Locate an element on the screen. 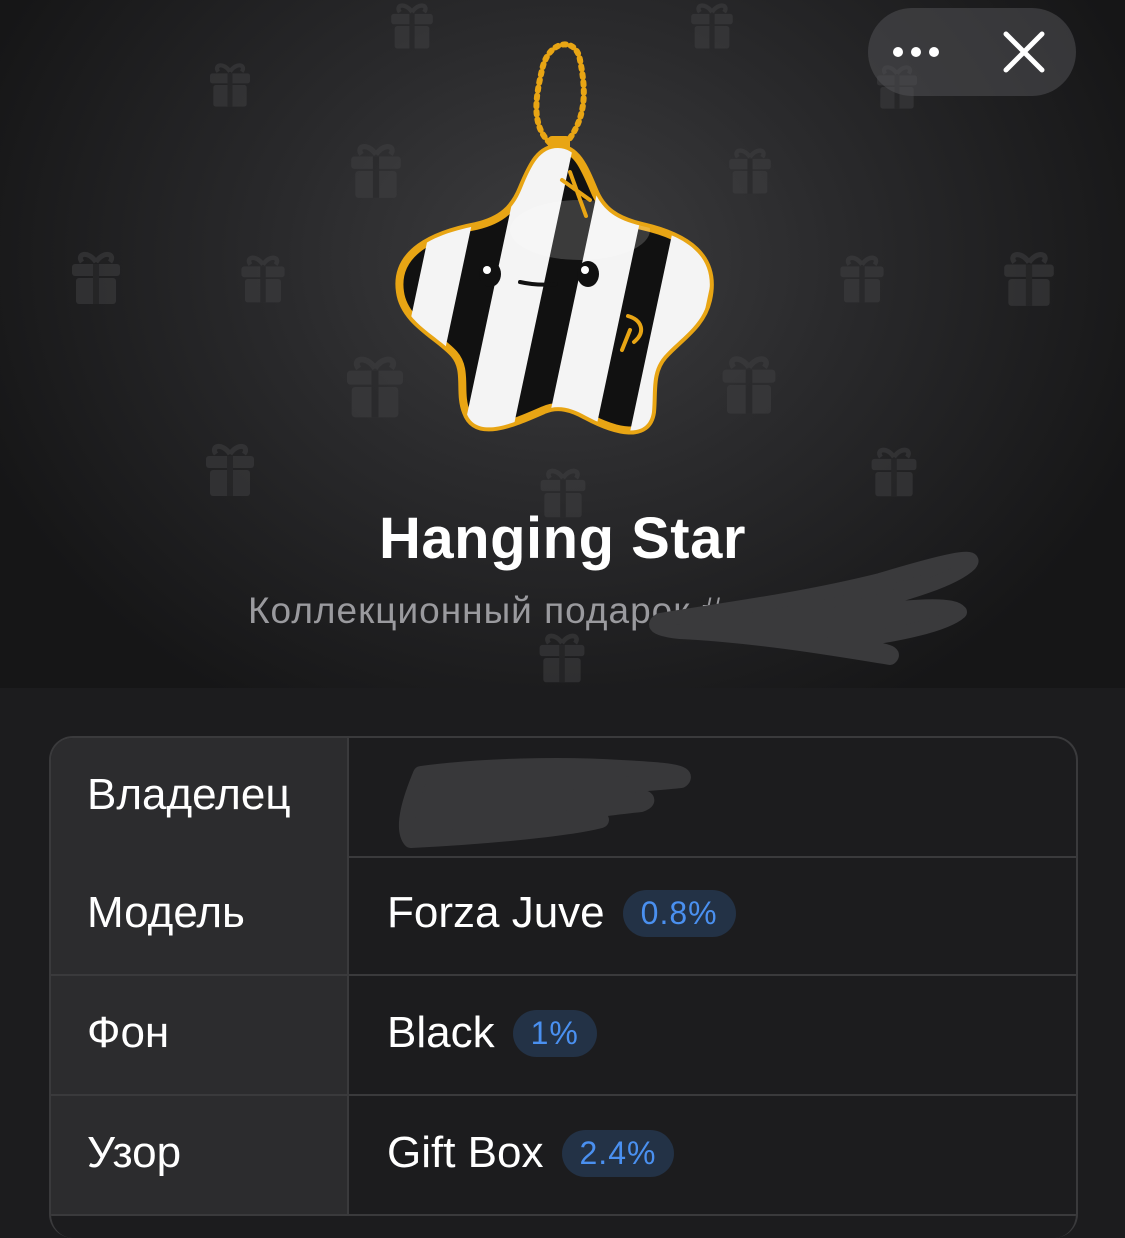  pattern-label: Узор is located at coordinates (134, 1152).